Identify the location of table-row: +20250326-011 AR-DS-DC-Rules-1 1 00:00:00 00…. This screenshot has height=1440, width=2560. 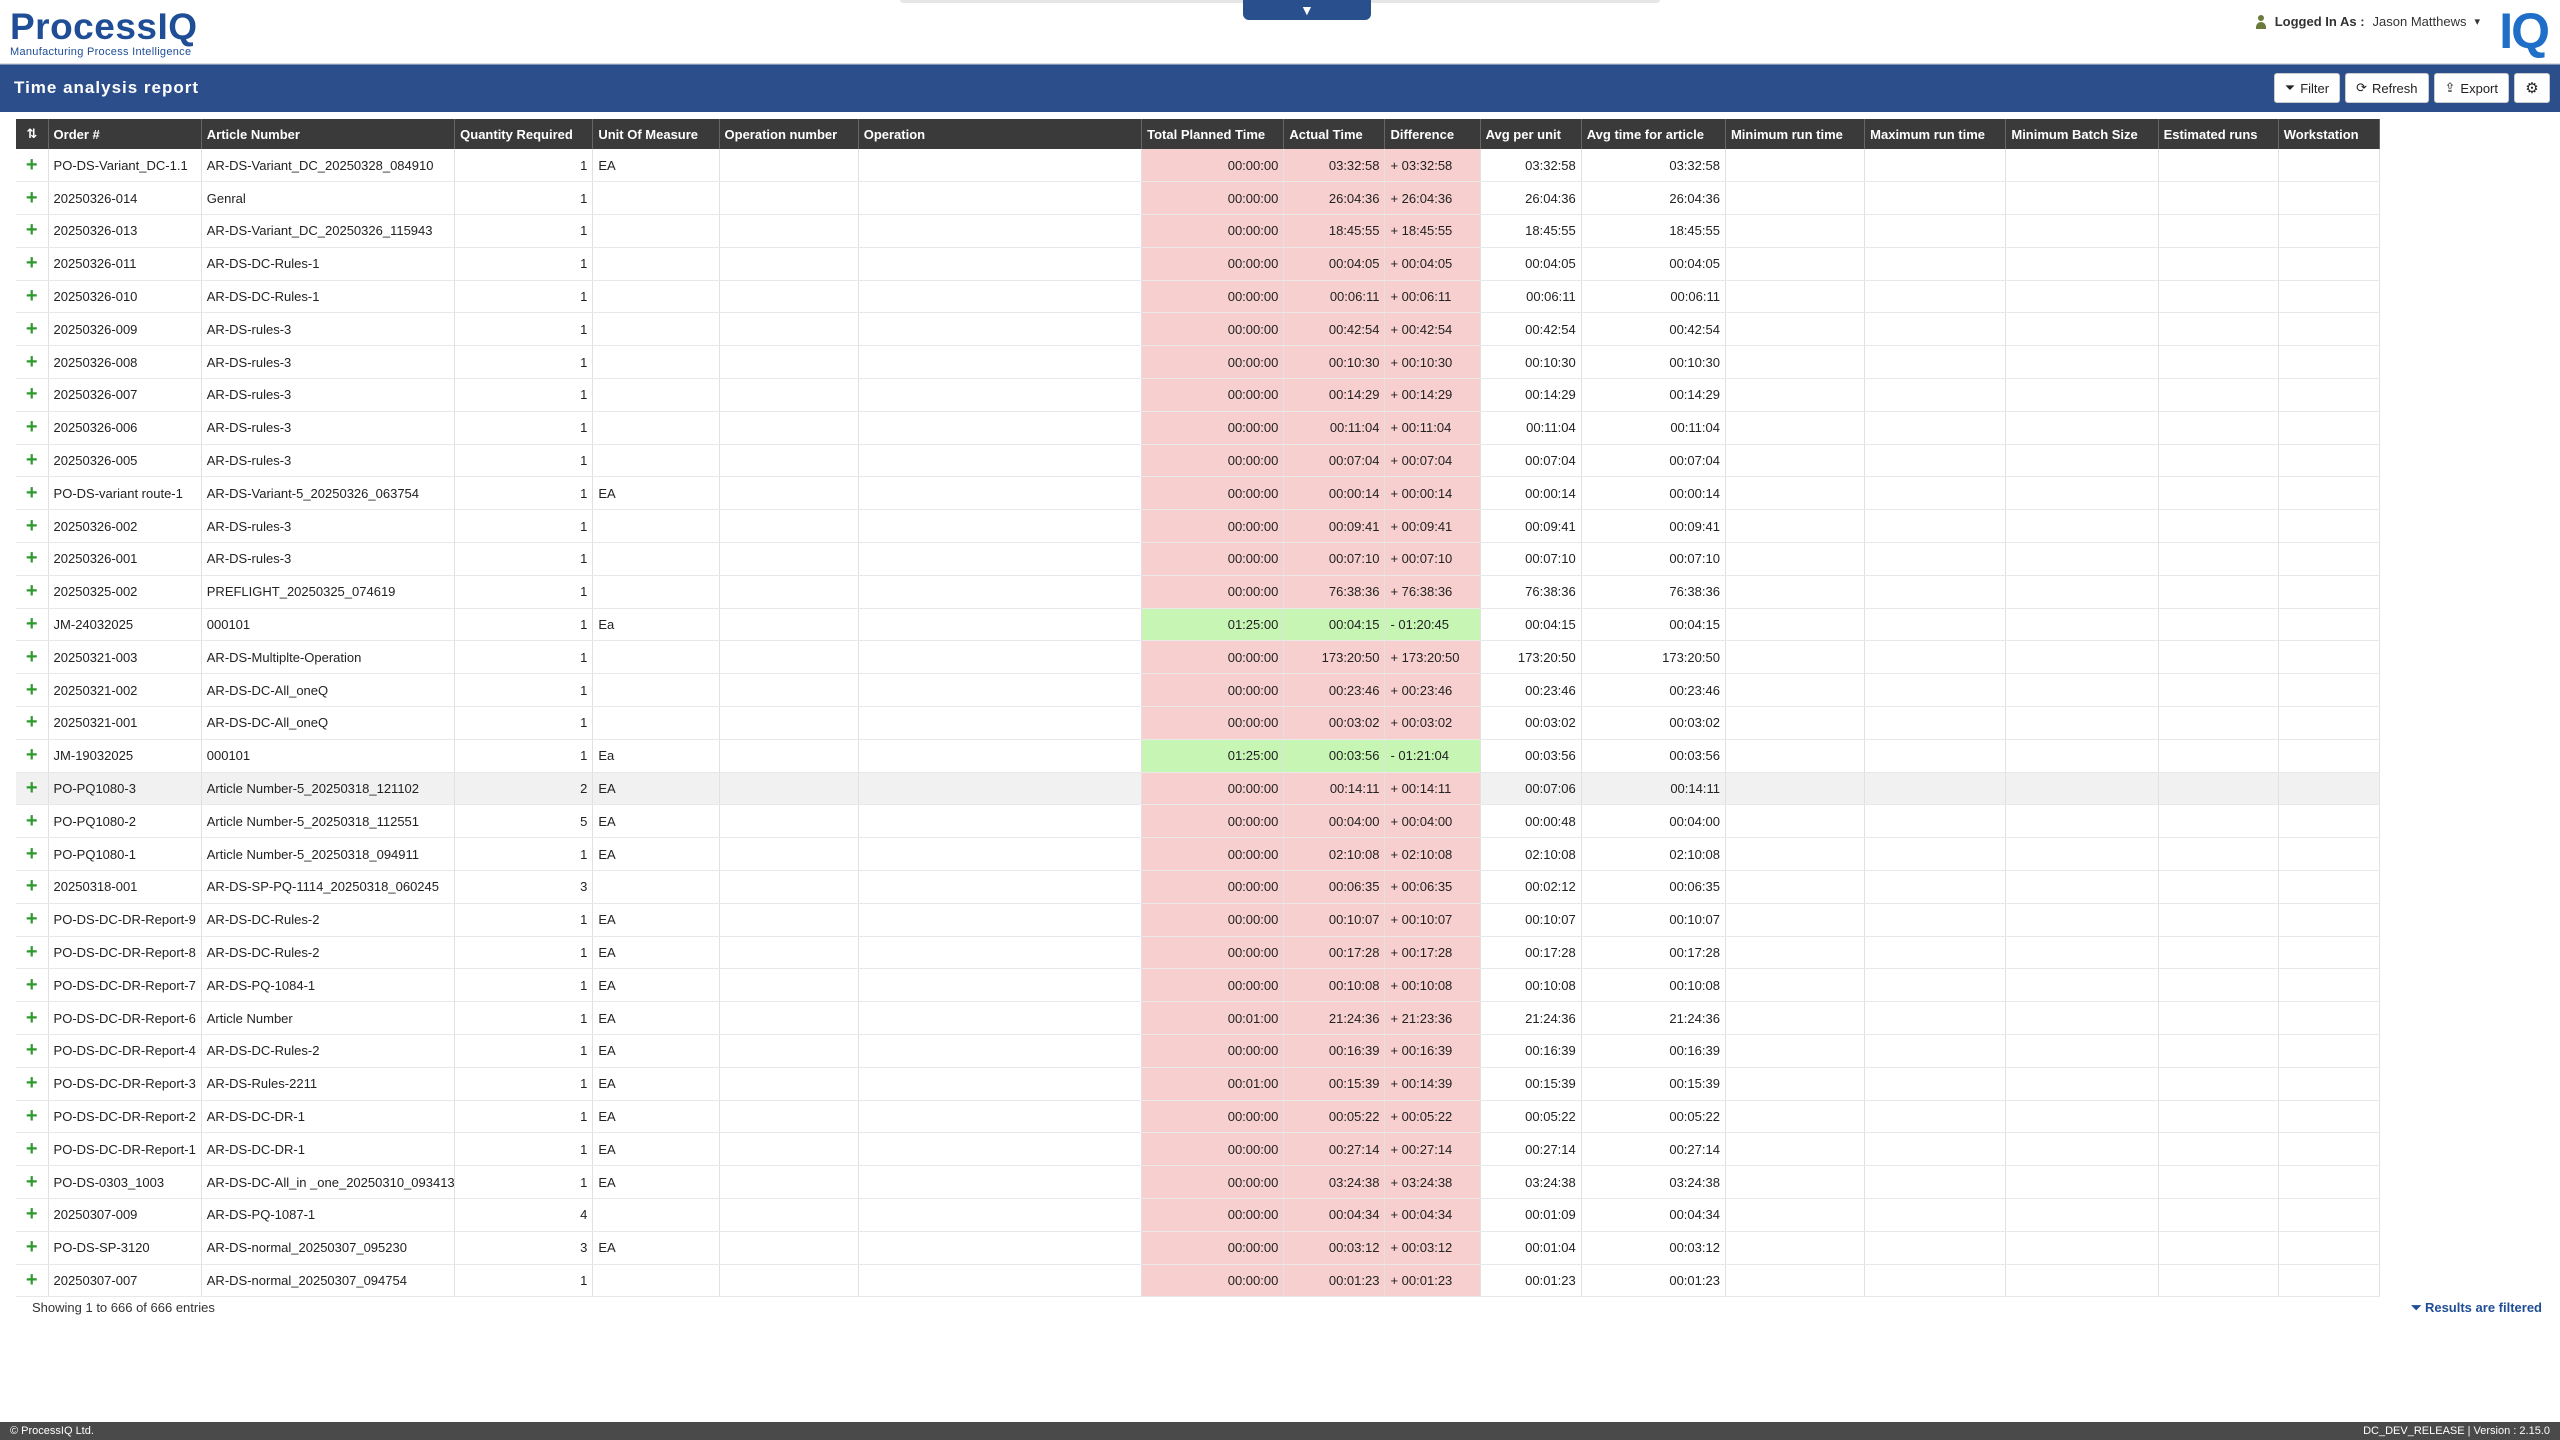
(1198, 264).